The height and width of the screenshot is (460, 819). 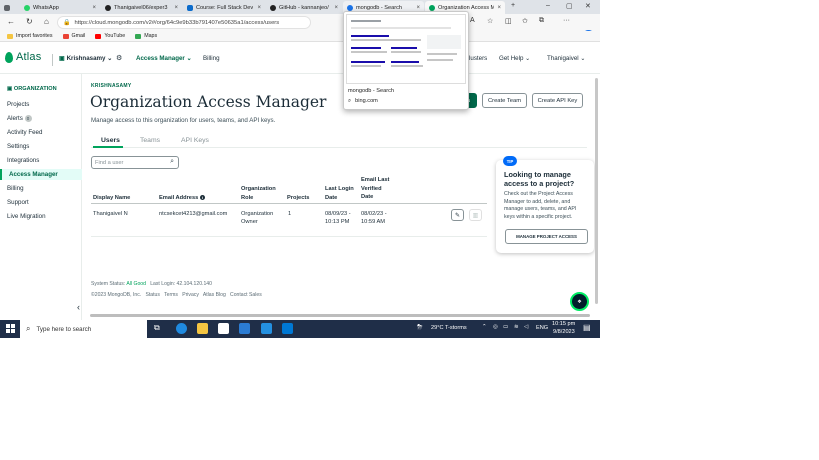 What do you see at coordinates (472, 20) in the screenshot?
I see `read-aloud-icon: A` at bounding box center [472, 20].